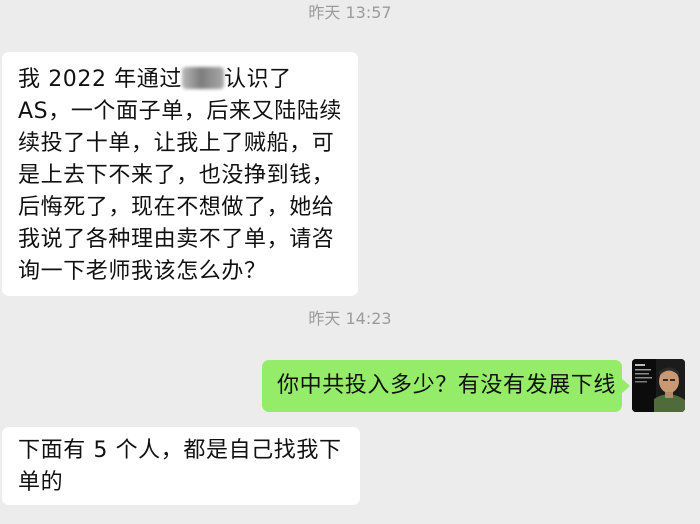 The image size is (700, 524). I want to click on outgoing-message-bubble: 你中共投入多少？有没有发展下线, so click(446, 386).